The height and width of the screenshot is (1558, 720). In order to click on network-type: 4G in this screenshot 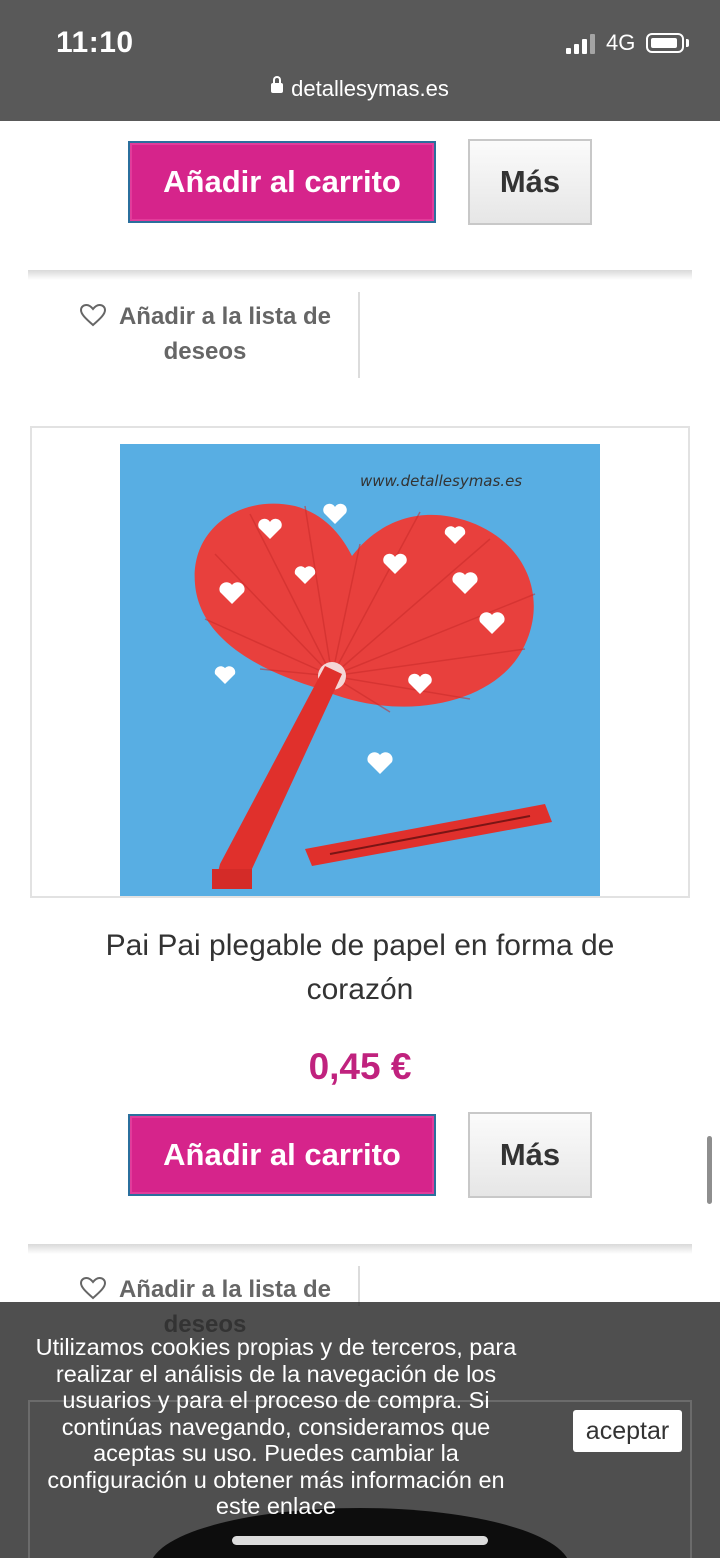, I will do `click(621, 42)`.